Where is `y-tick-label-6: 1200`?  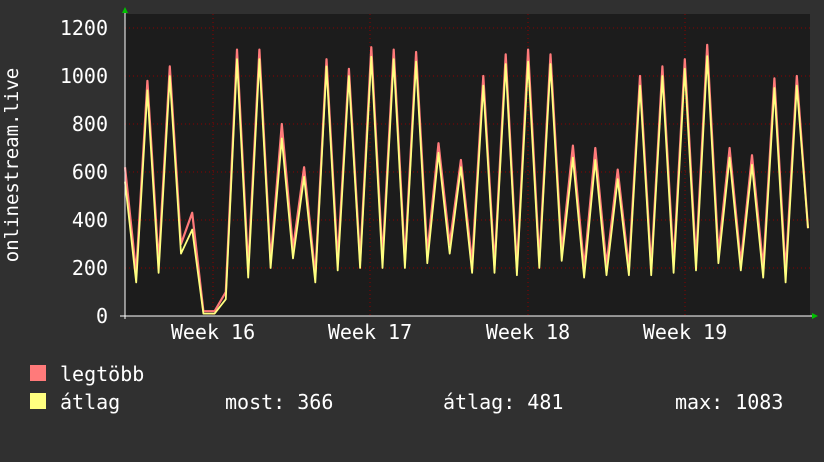 y-tick-label-6: 1200 is located at coordinates (84, 28).